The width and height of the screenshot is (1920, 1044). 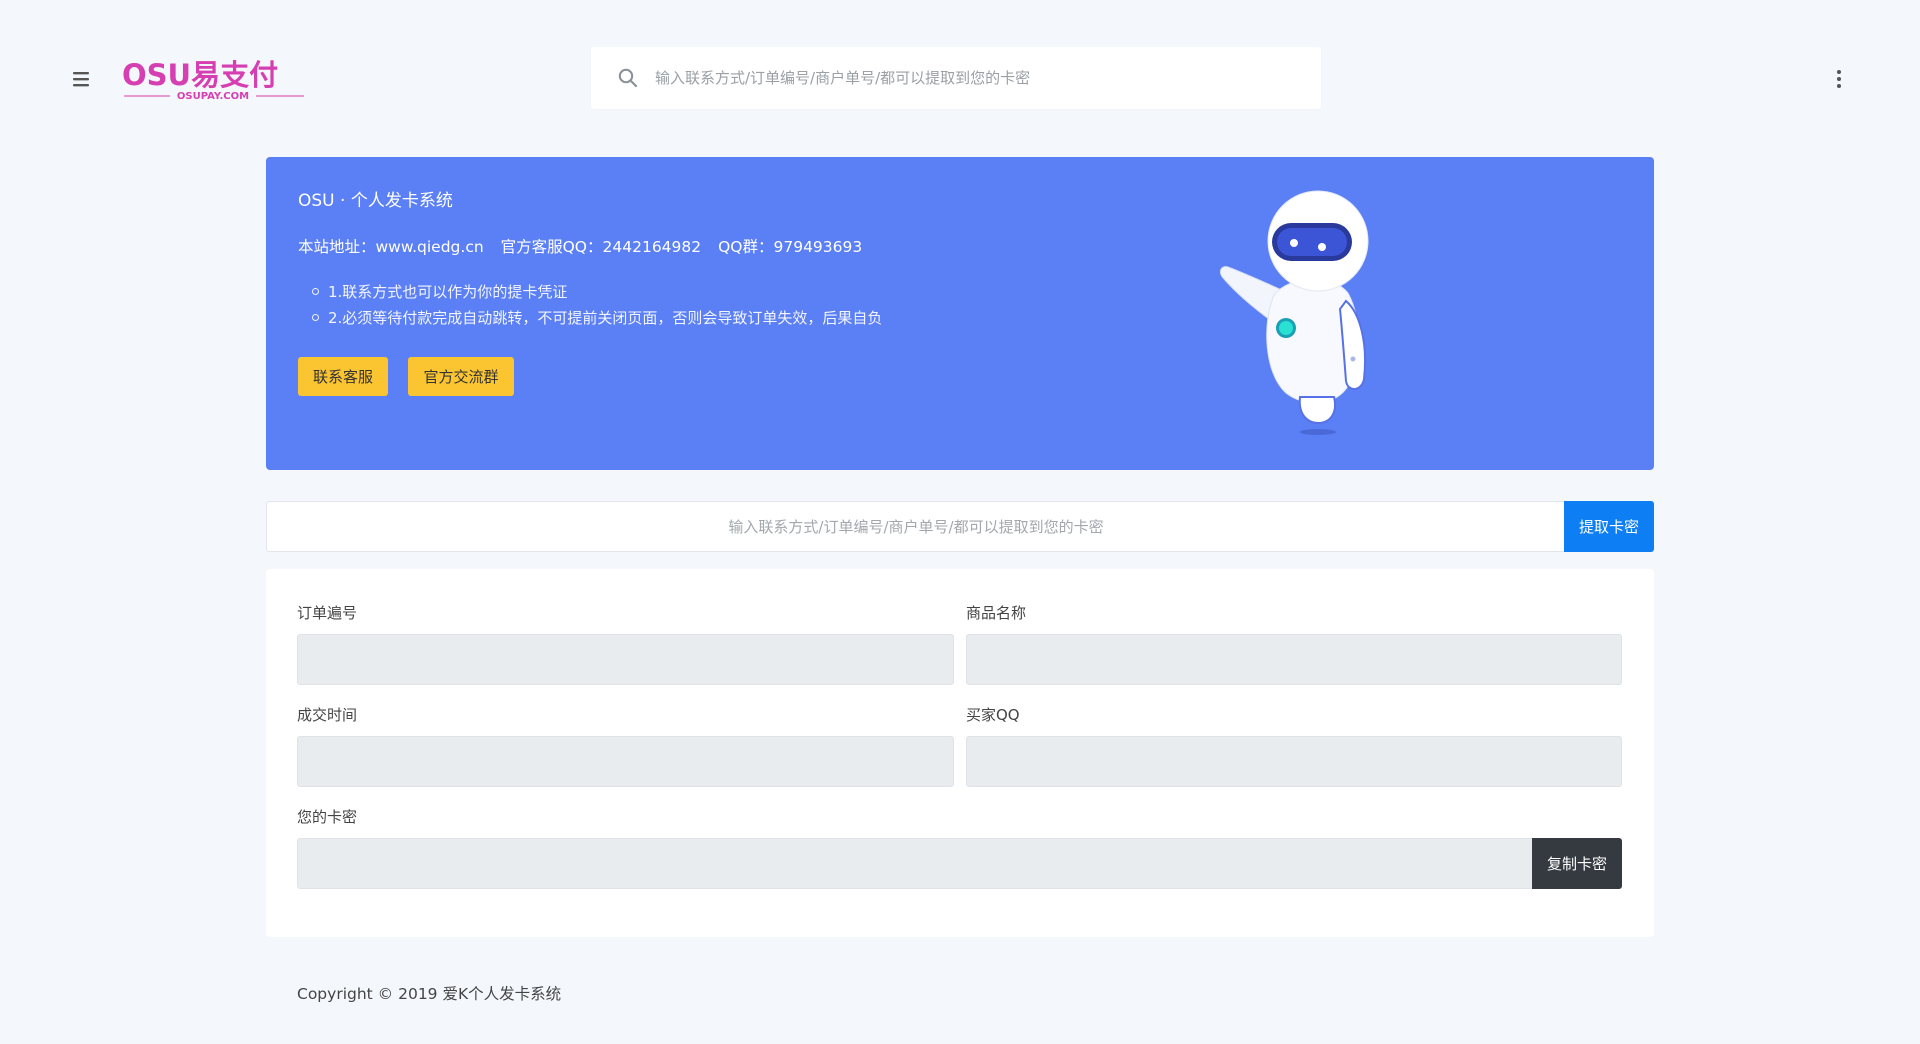 What do you see at coordinates (996, 613) in the screenshot?
I see `product-name-label: 商品名称` at bounding box center [996, 613].